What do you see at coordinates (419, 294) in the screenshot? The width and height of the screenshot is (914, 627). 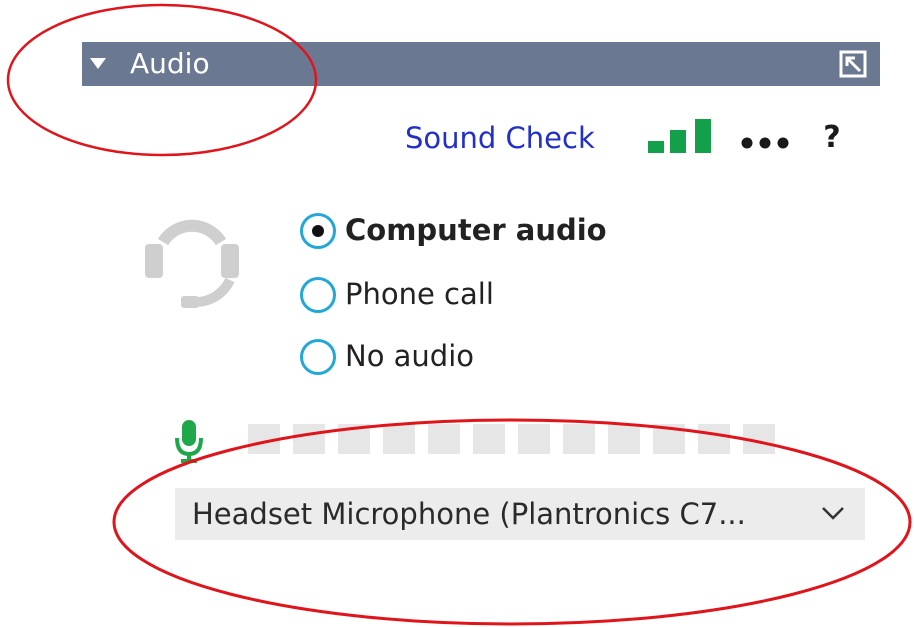 I see `radio-label: Phone call` at bounding box center [419, 294].